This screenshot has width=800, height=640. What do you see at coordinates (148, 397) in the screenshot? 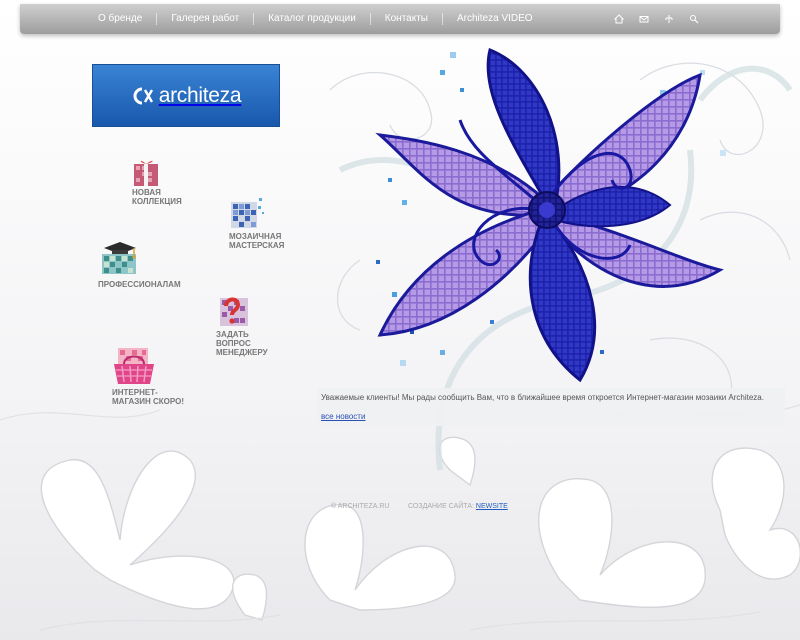
I see `menu-online-shop-label: Интернет-магазин скоро!` at bounding box center [148, 397].